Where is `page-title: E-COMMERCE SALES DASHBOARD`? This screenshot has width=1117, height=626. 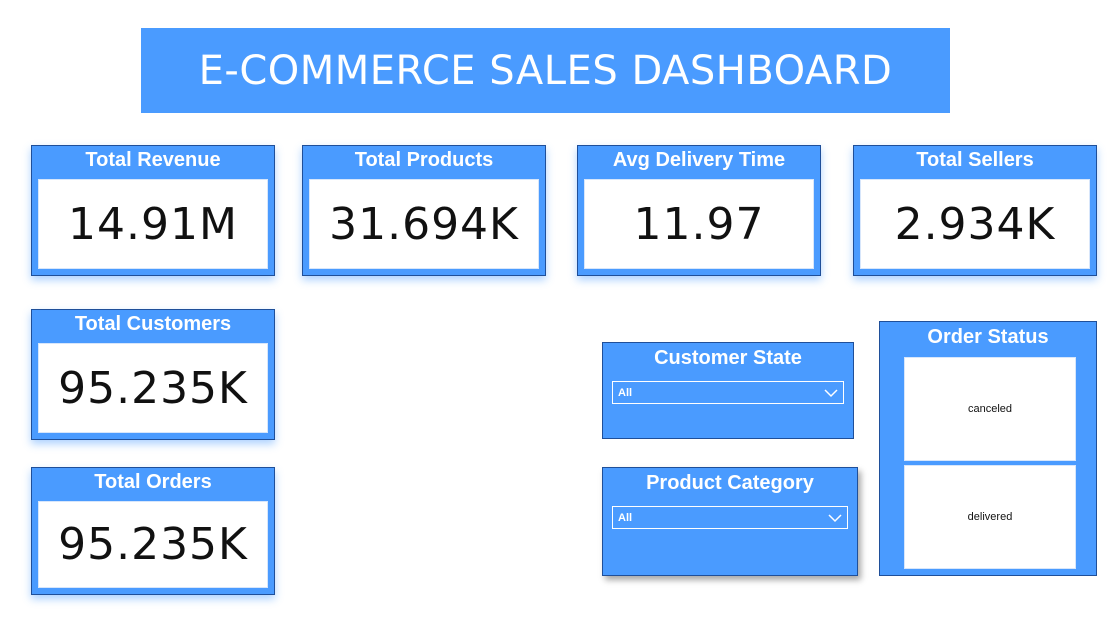
page-title: E-COMMERCE SALES DASHBOARD is located at coordinates (545, 70).